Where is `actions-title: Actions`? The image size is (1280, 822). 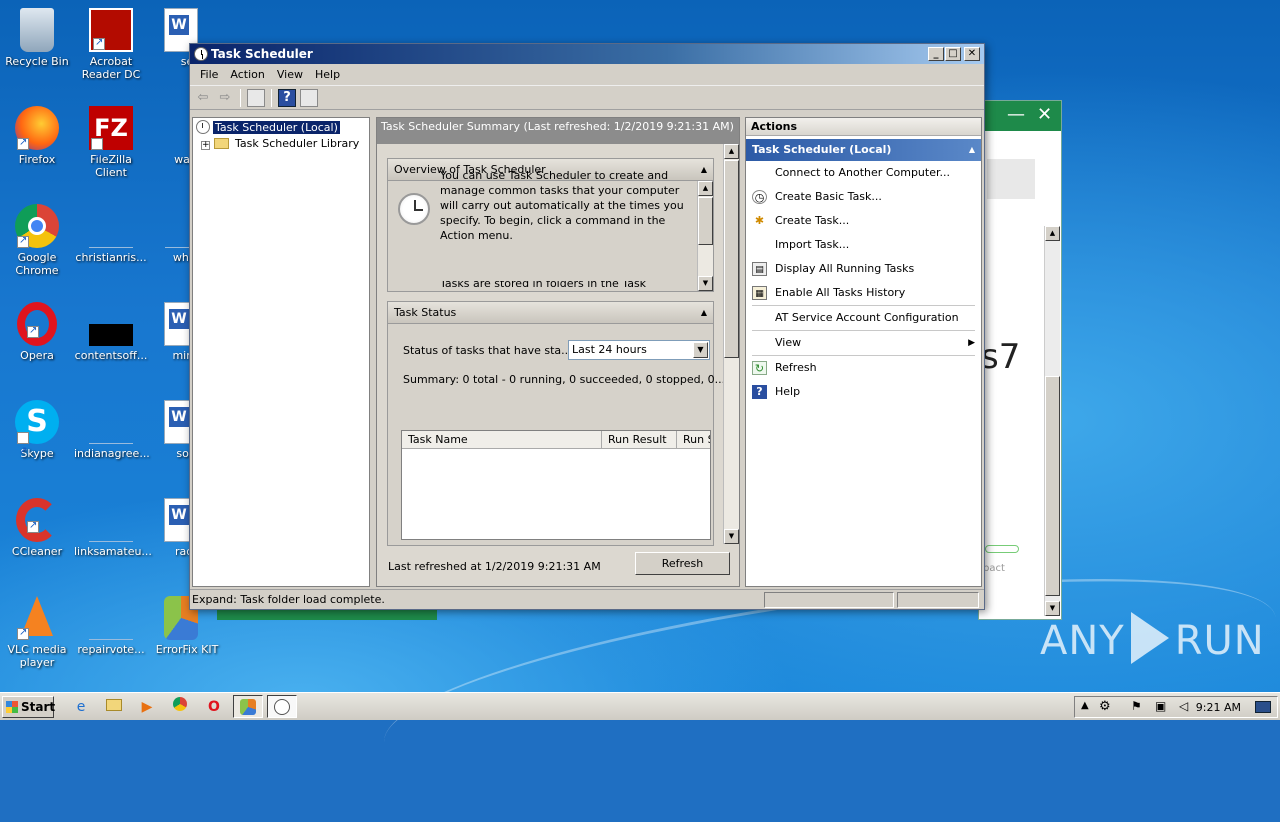
actions-title: Actions is located at coordinates (863, 127).